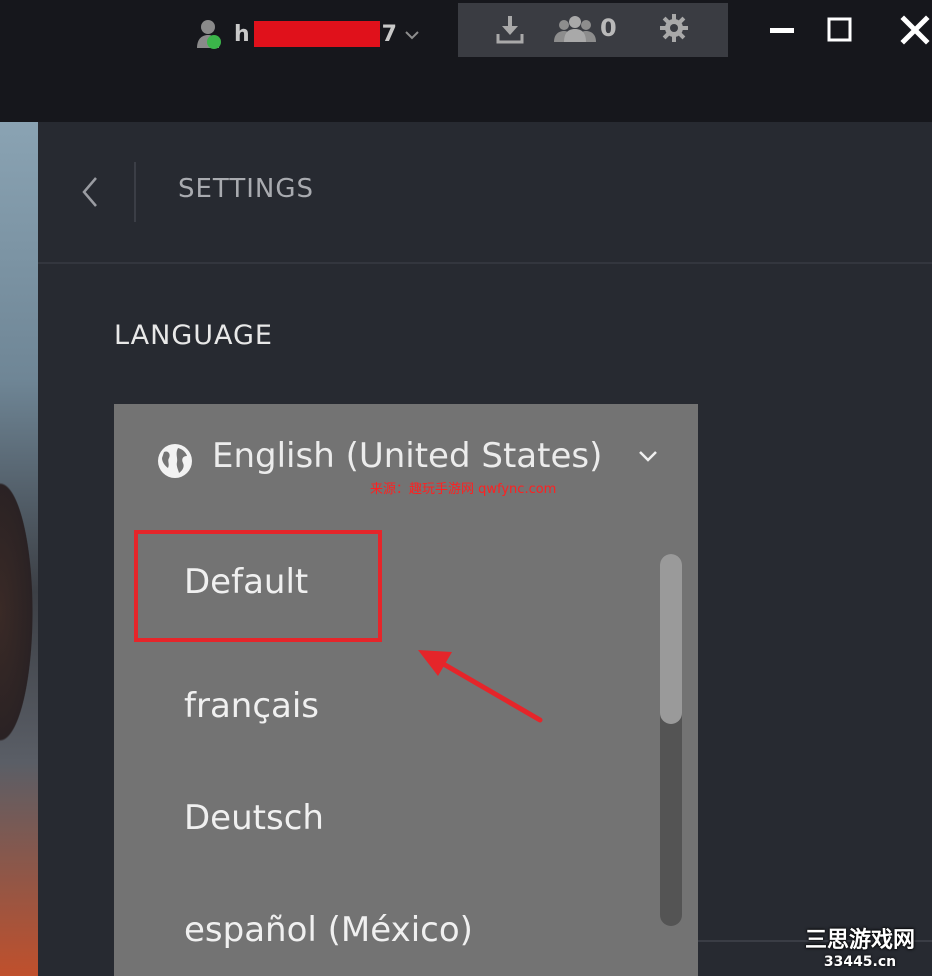  What do you see at coordinates (674, 30) in the screenshot?
I see `gear-icon` at bounding box center [674, 30].